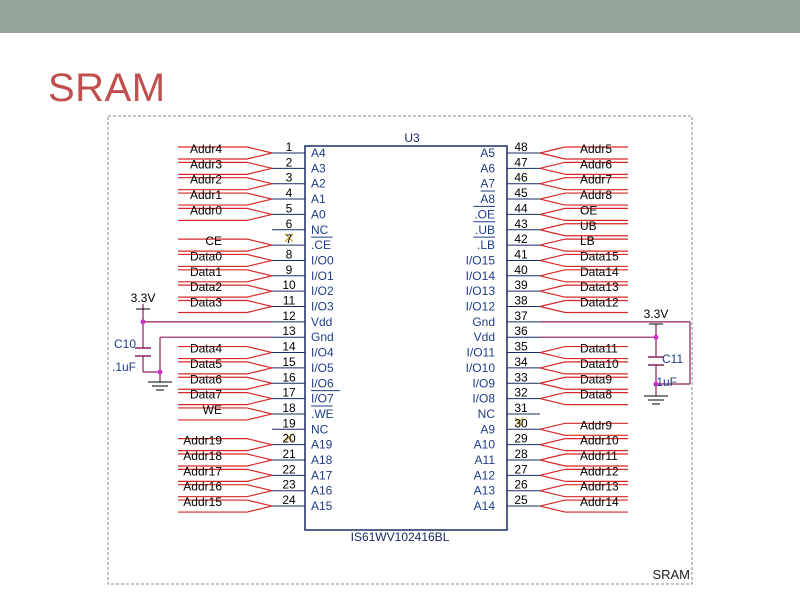 Image resolution: width=800 pixels, height=600 pixels. I want to click on pin-number: 44, so click(521, 208).